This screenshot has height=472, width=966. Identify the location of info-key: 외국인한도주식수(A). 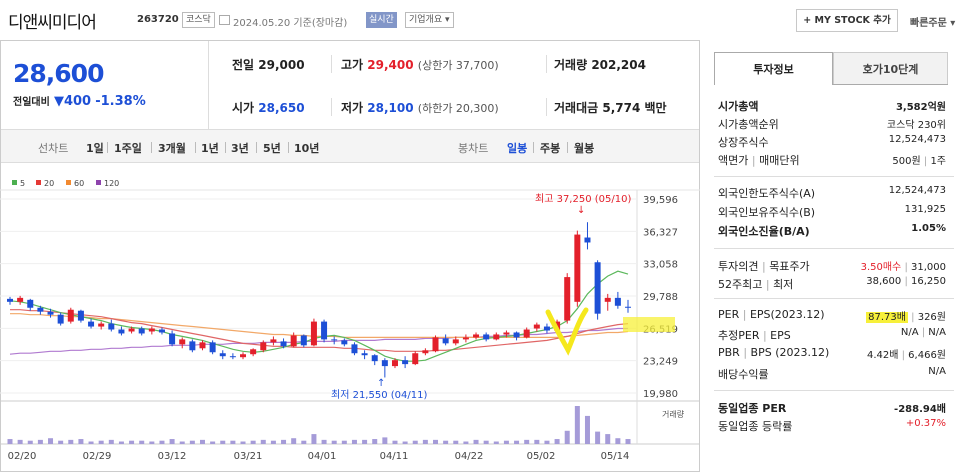
(767, 193).